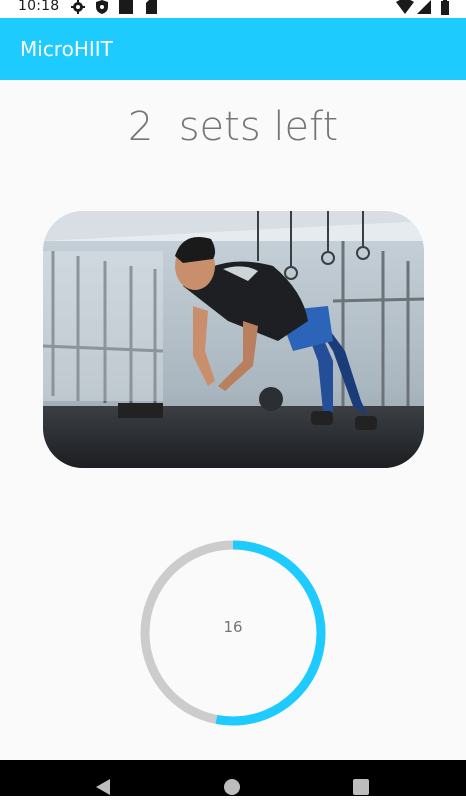 The image size is (466, 800). What do you see at coordinates (361, 789) in the screenshot?
I see `recents-icon` at bounding box center [361, 789].